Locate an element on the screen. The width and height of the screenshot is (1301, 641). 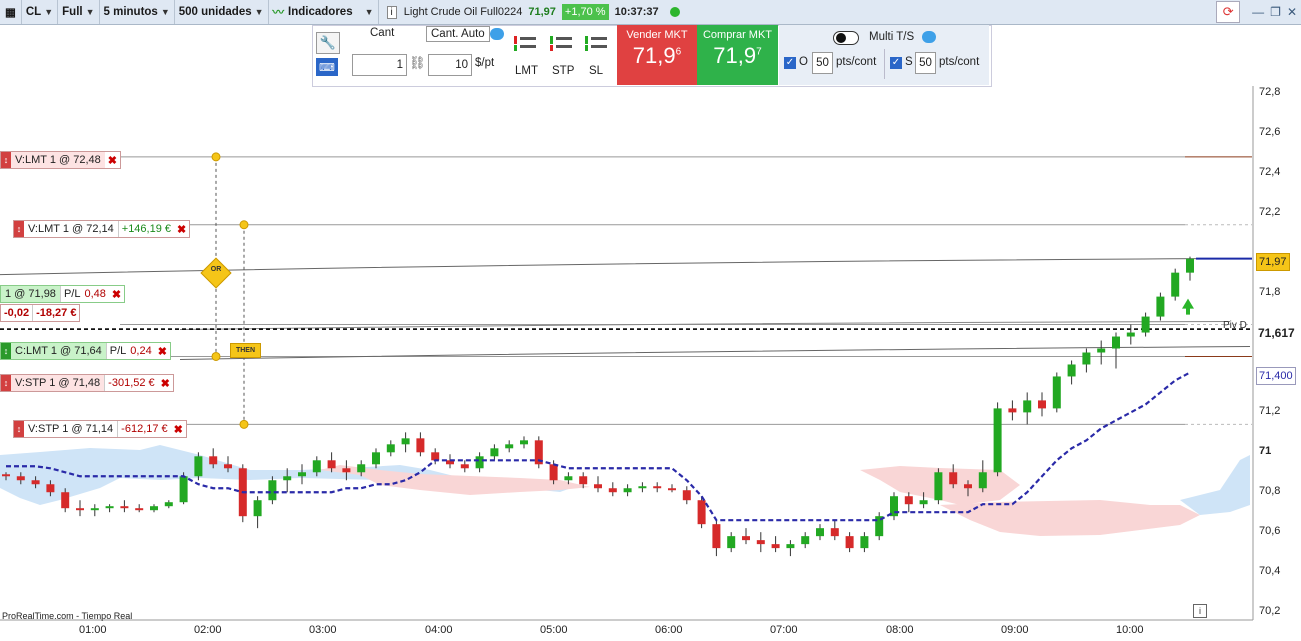
sell-market-button: Vender MKT 71,96 is located at coordinates (657, 55).